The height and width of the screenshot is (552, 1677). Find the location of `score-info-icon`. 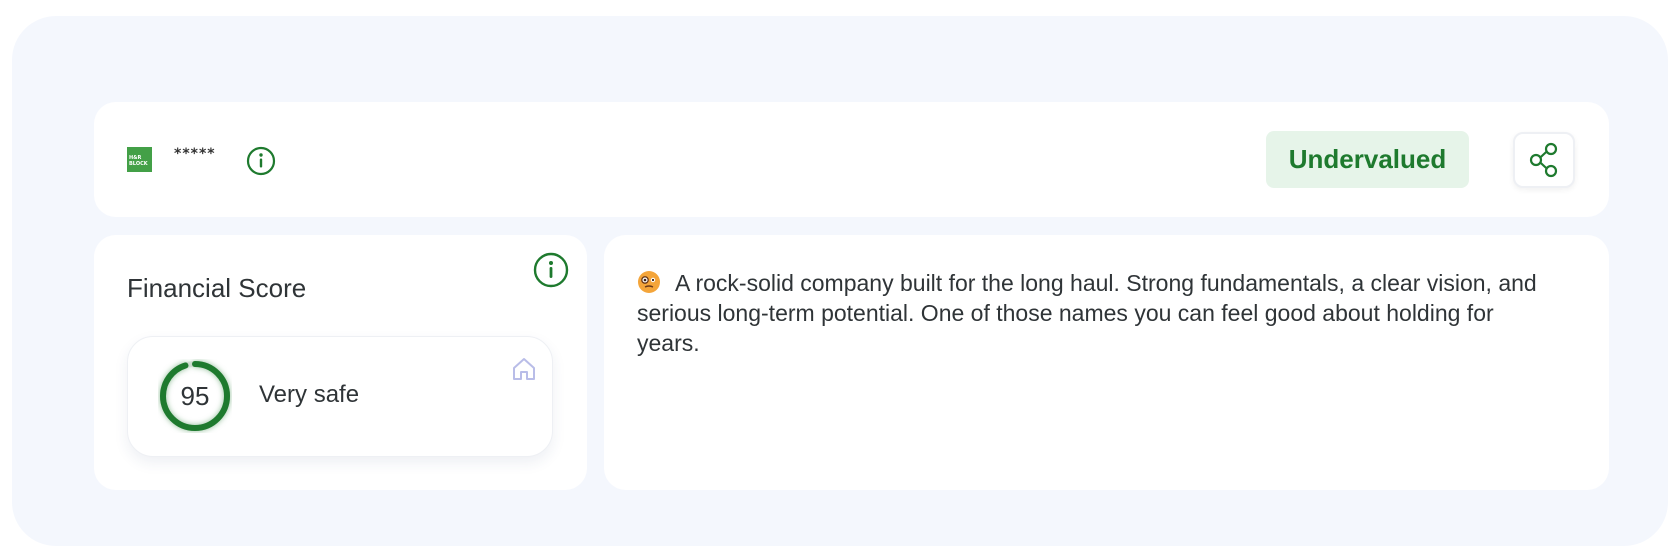

score-info-icon is located at coordinates (551, 270).